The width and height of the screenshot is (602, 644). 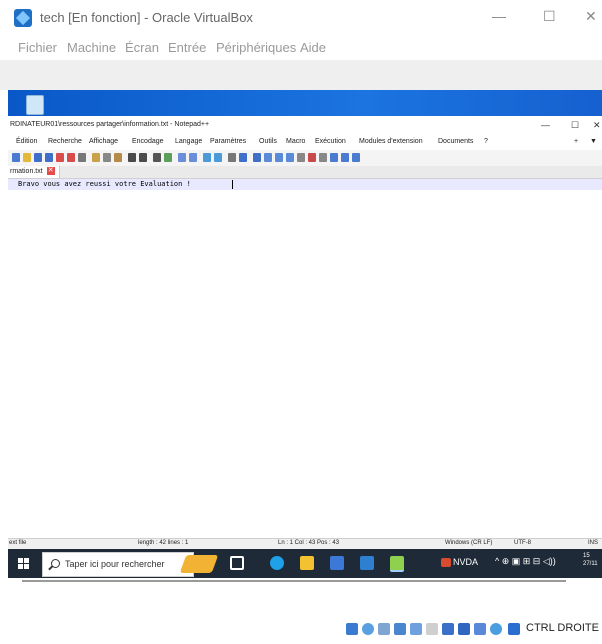 I want to click on stop-macro-icon, so click(x=323, y=157).